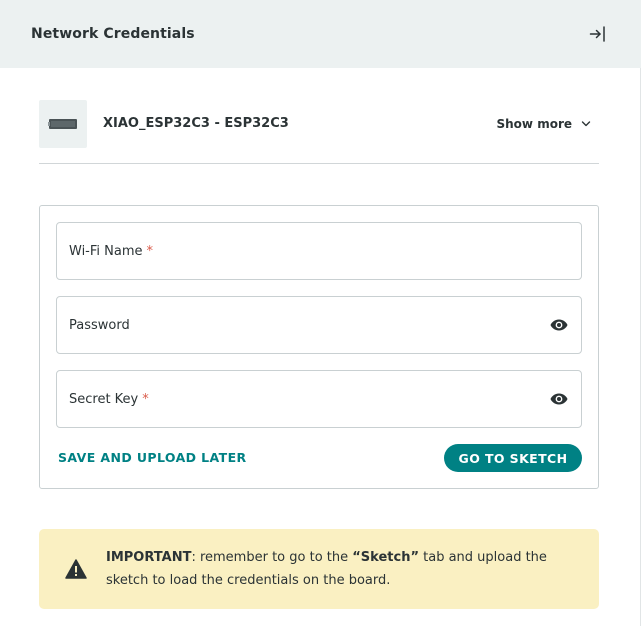 The height and width of the screenshot is (626, 641). Describe the element at coordinates (111, 251) in the screenshot. I see `wifi-name-label: Wi-Fi Name *` at that location.